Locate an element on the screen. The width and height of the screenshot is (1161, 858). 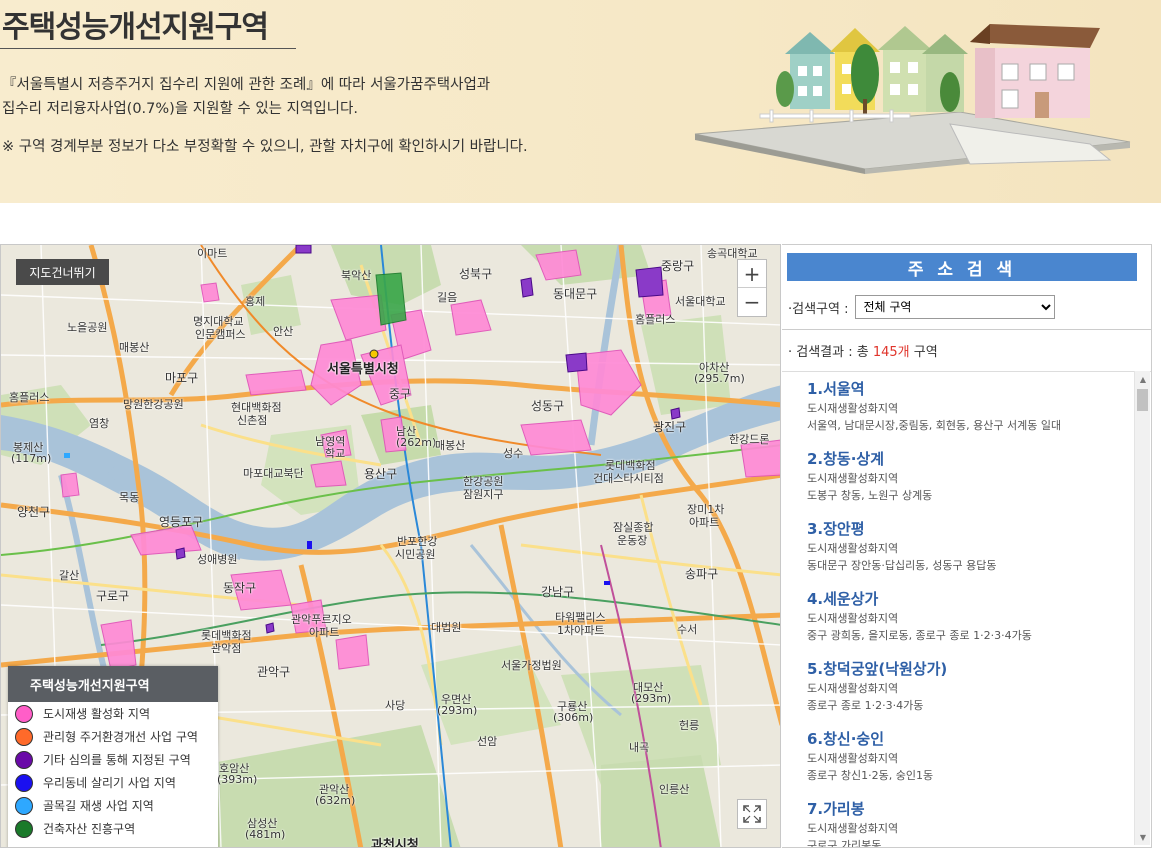
map-label-gwanak-gu: 관악구 is located at coordinates (274, 672).